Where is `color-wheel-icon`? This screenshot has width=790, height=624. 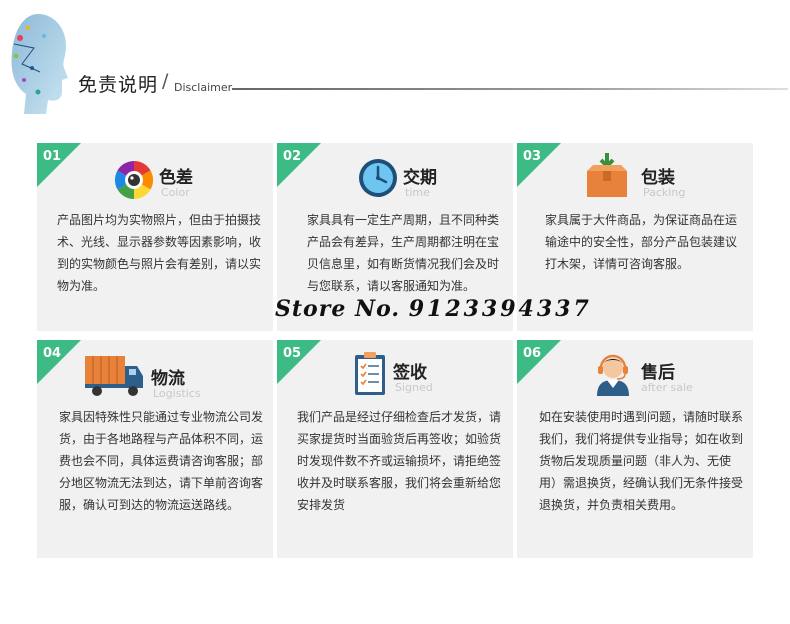 color-wheel-icon is located at coordinates (134, 180).